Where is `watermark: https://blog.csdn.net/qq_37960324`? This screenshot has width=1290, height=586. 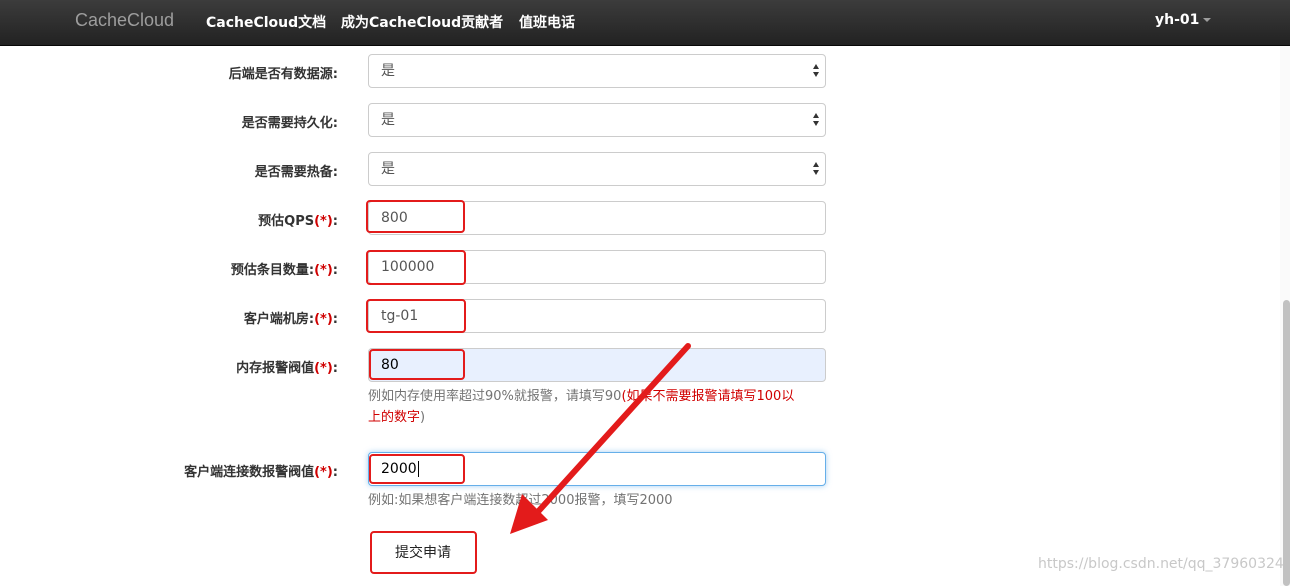
watermark: https://blog.csdn.net/qq_37960324 is located at coordinates (1161, 564).